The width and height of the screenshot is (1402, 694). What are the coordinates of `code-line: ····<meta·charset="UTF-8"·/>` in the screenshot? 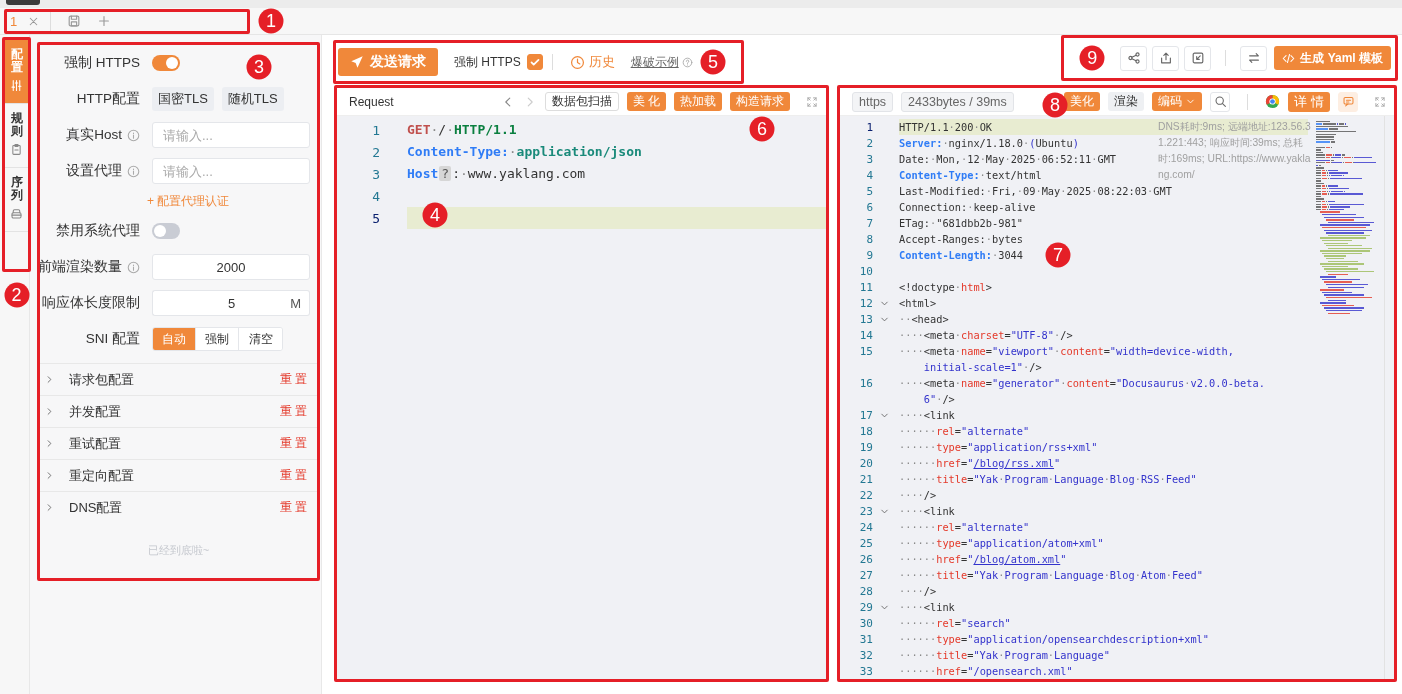 It's located at (986, 335).